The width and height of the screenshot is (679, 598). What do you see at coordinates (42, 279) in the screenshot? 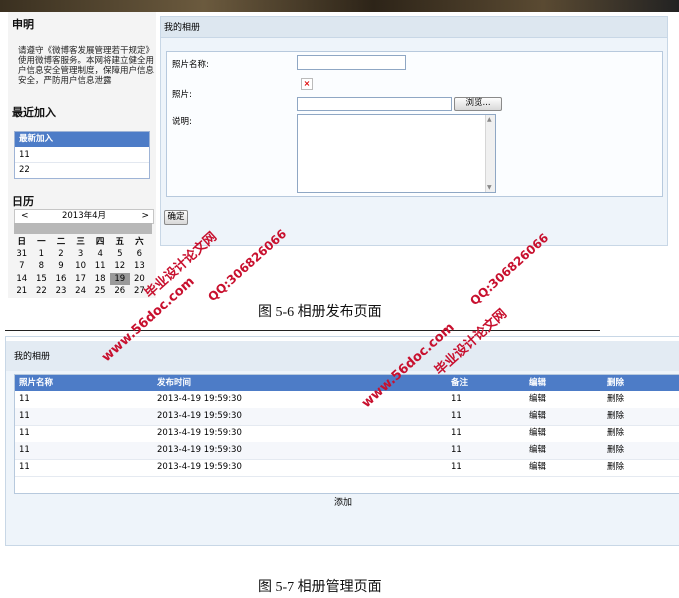
I see `calendar-day: 15` at bounding box center [42, 279].